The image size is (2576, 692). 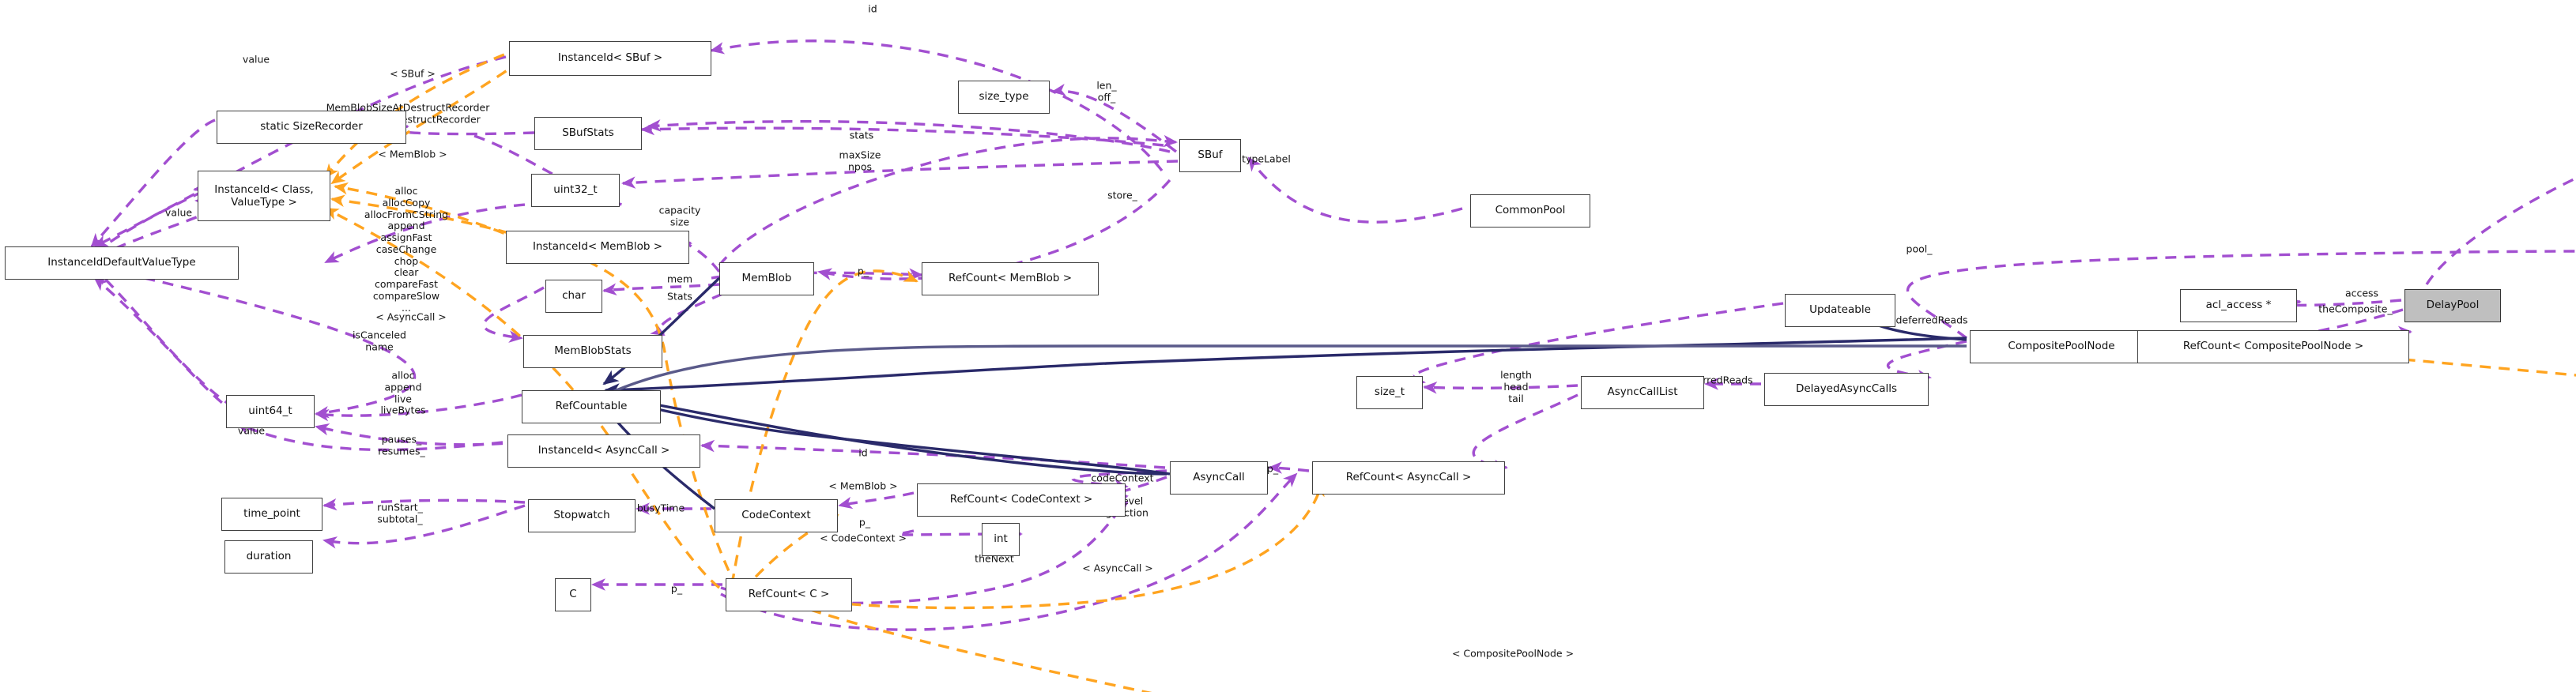 What do you see at coordinates (1022, 500) in the screenshot?
I see `node-refcount-codecontext: RefCount< CodeContext >` at bounding box center [1022, 500].